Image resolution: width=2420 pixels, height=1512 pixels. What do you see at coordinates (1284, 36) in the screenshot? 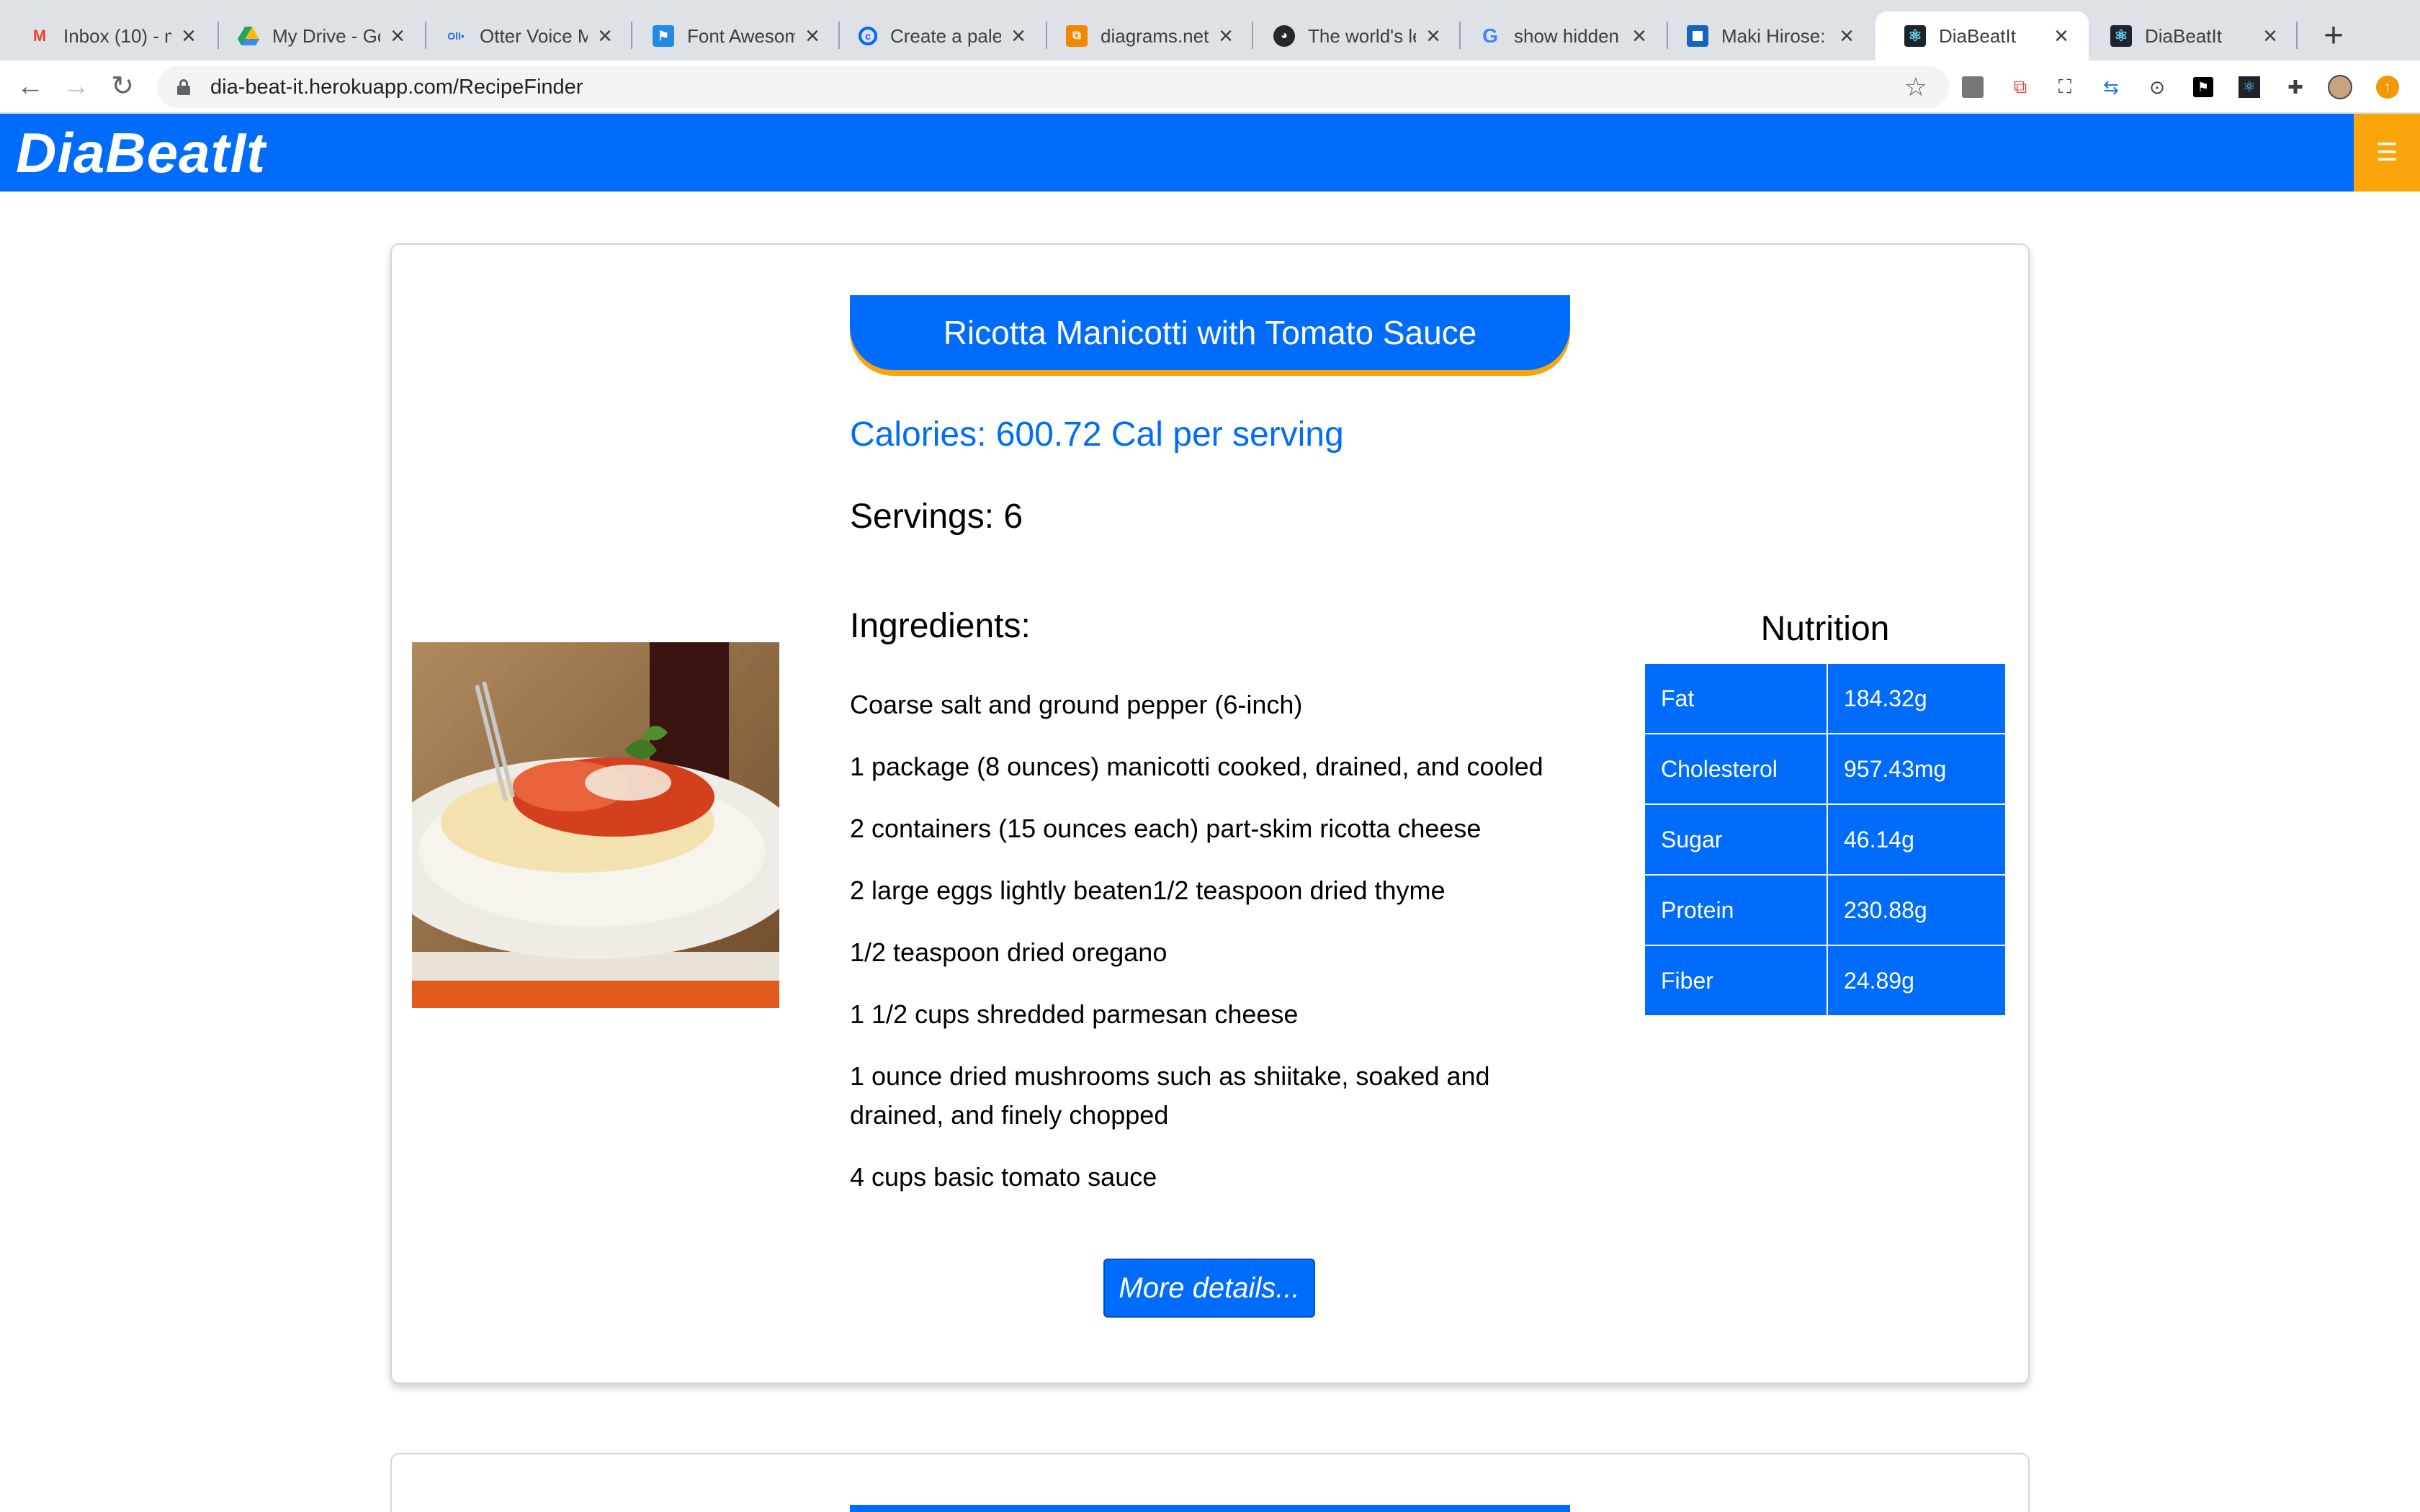
I see `github-icon: ◕` at bounding box center [1284, 36].